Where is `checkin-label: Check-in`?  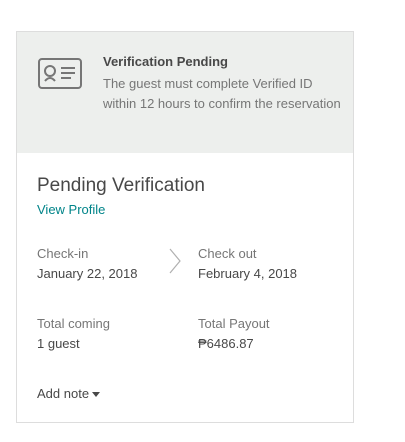 checkin-label: Check-in is located at coordinates (63, 253).